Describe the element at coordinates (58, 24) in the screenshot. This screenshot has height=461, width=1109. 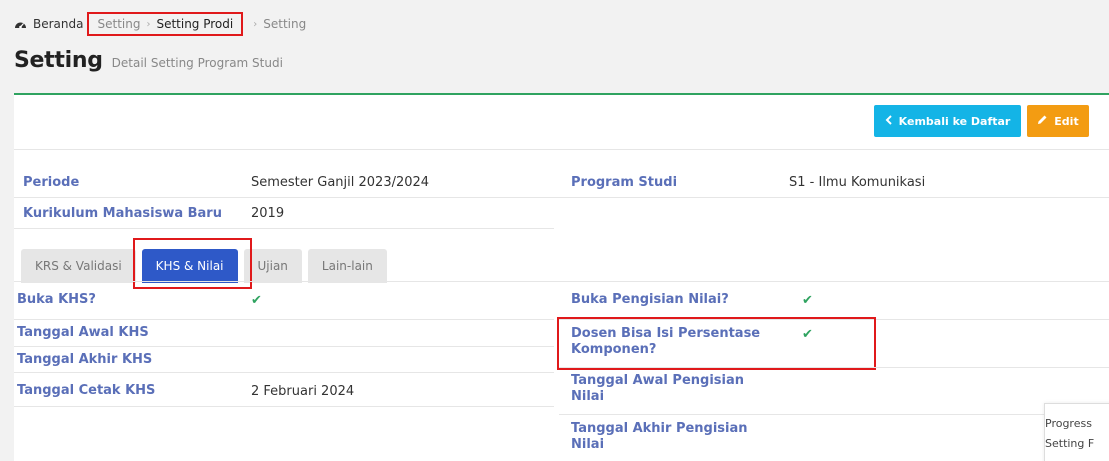
I see `breadcrumb-home: Beranda` at that location.